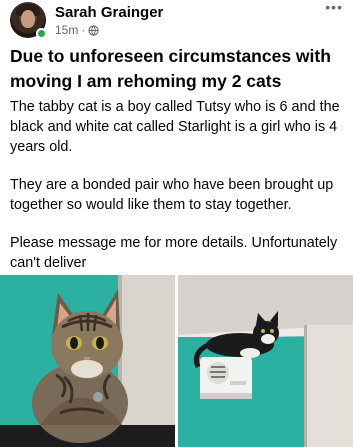 This screenshot has width=353, height=447. What do you see at coordinates (109, 12) in the screenshot?
I see `author-name: Sarah Grainger` at bounding box center [109, 12].